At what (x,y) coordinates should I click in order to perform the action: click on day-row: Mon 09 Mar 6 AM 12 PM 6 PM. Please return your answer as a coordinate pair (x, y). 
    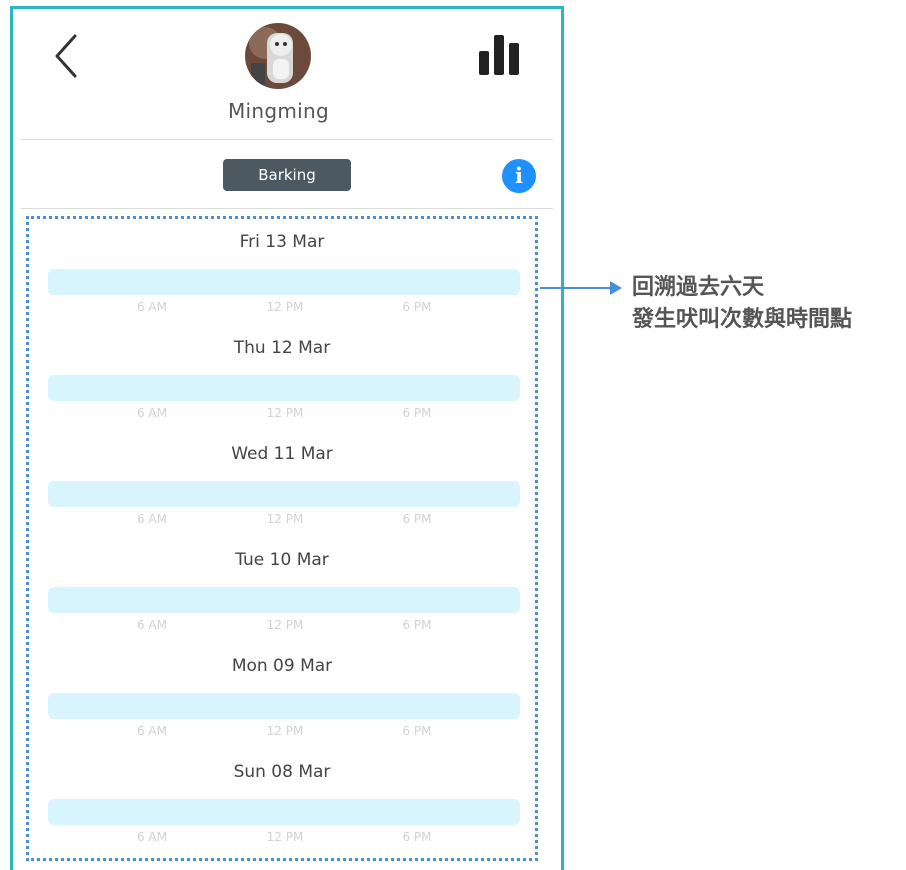
    Looking at the image, I should click on (282, 693).